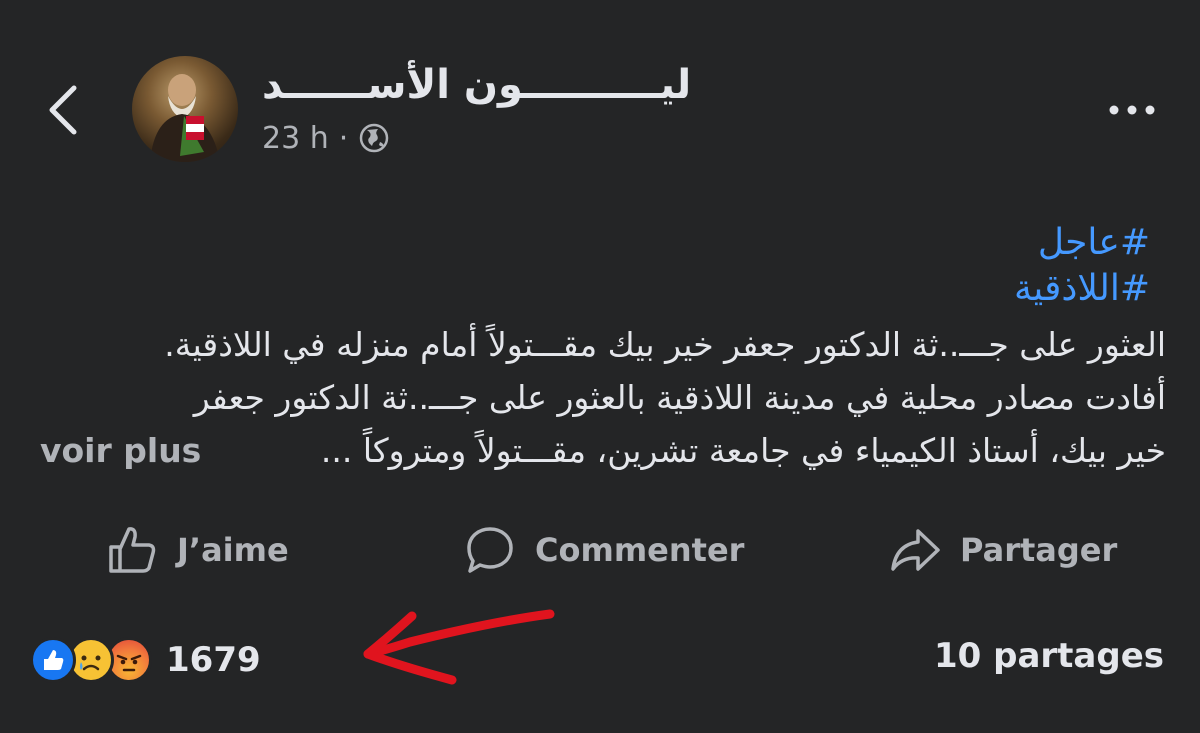 This screenshot has height=733, width=1200. Describe the element at coordinates (374, 138) in the screenshot. I see `globe-icon` at that location.